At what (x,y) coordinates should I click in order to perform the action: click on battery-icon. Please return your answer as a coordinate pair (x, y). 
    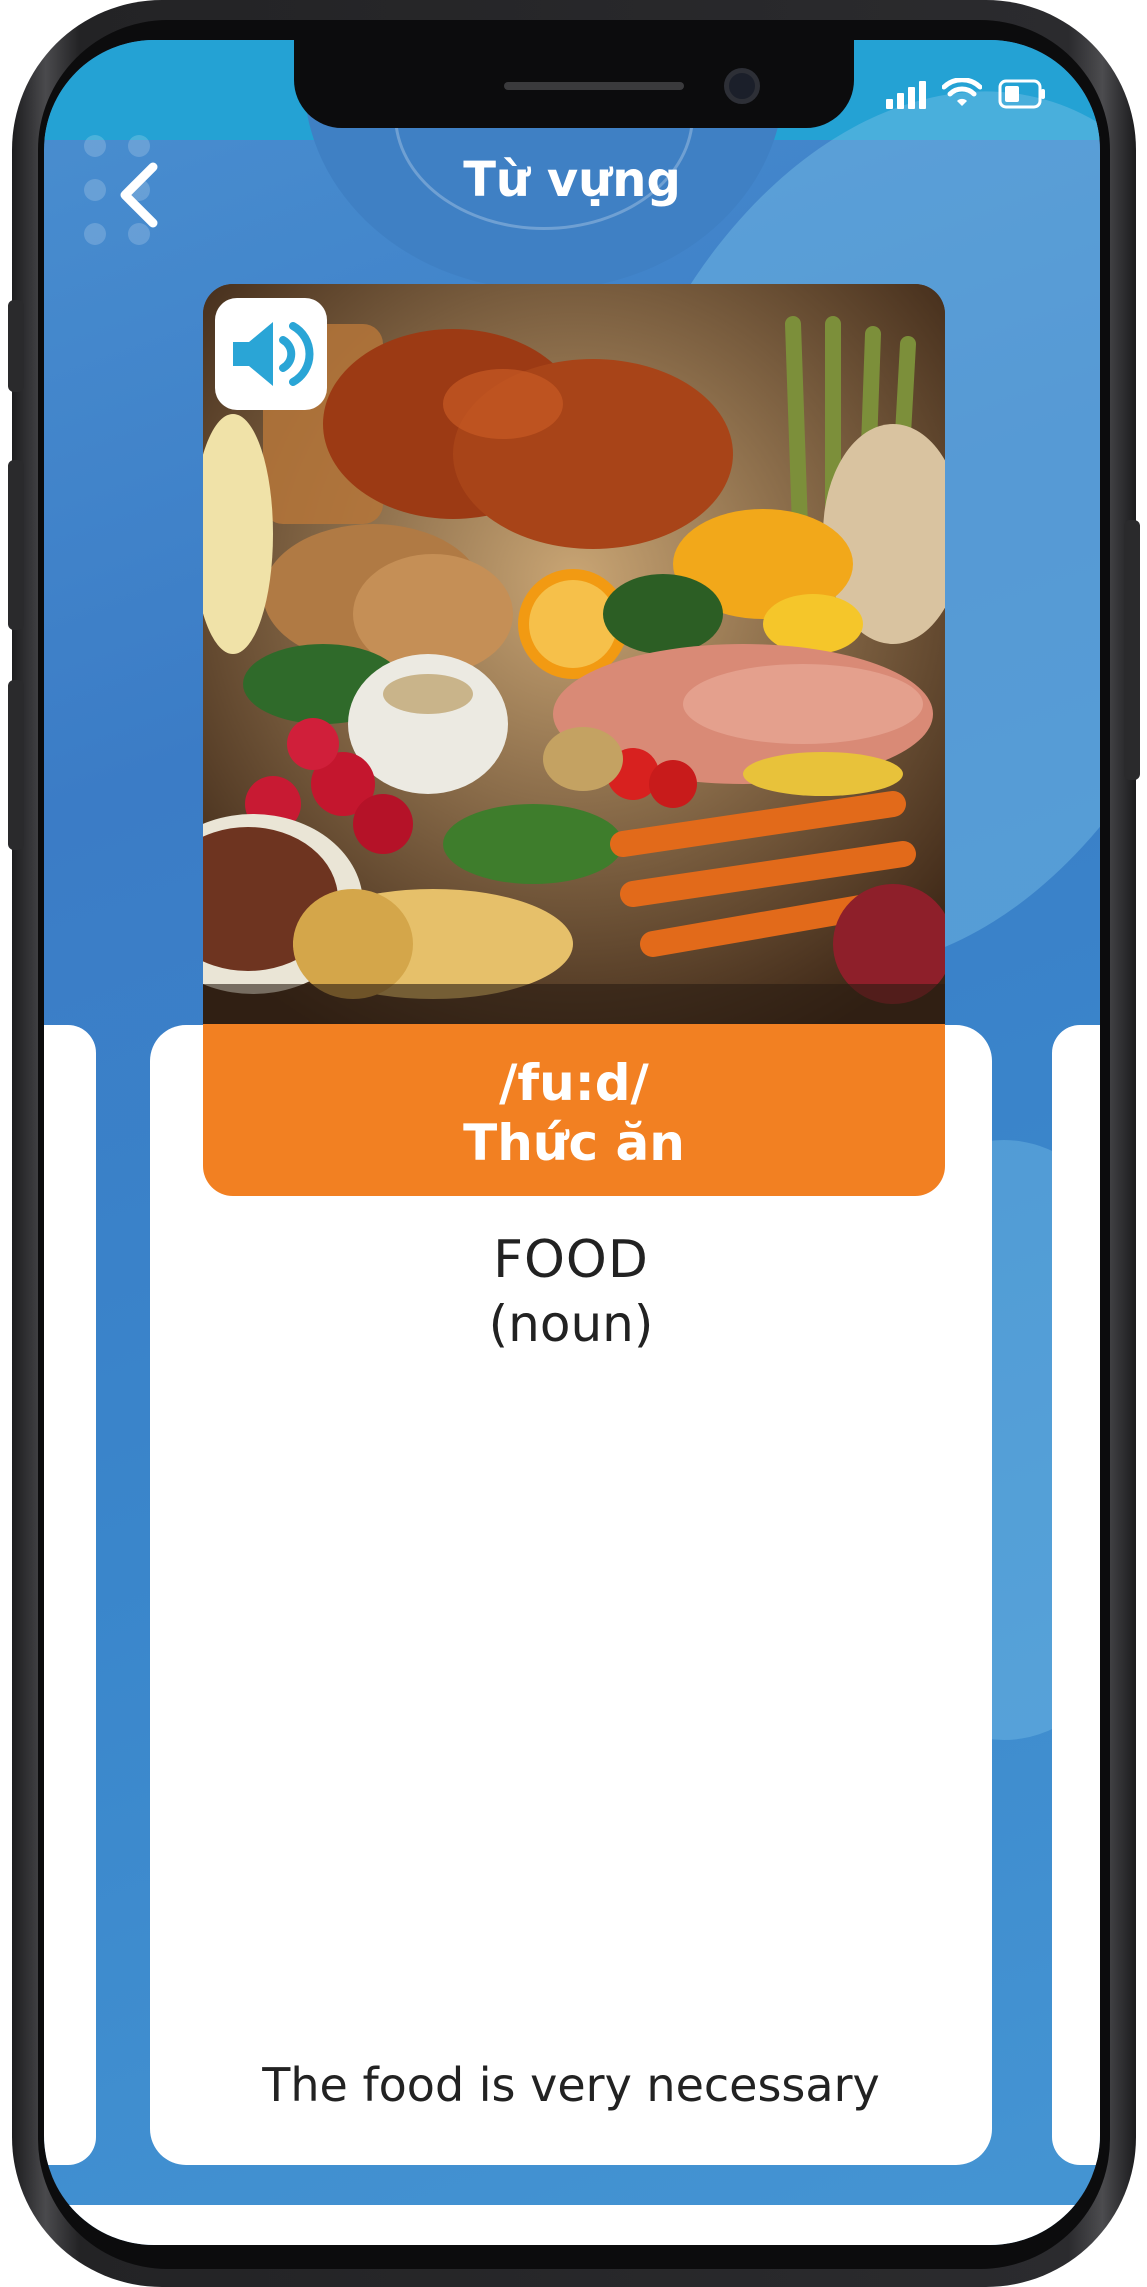
    Looking at the image, I should click on (1021, 94).